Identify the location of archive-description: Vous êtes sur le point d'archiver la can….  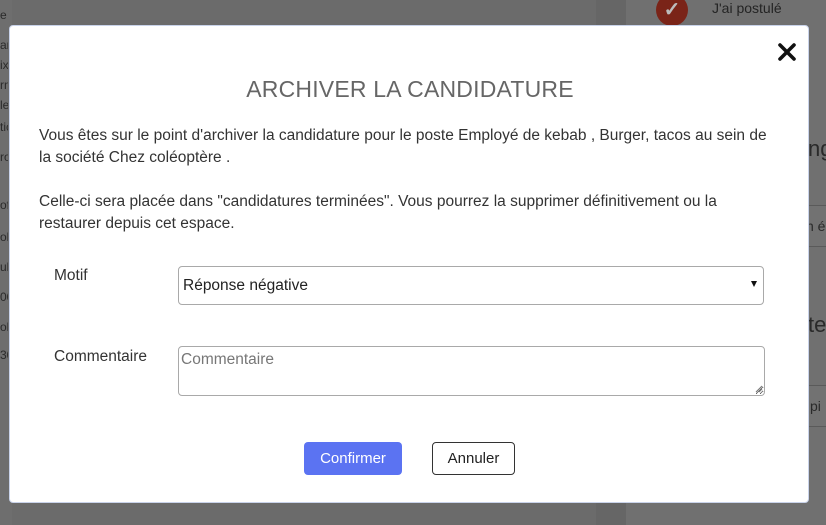
(403, 146).